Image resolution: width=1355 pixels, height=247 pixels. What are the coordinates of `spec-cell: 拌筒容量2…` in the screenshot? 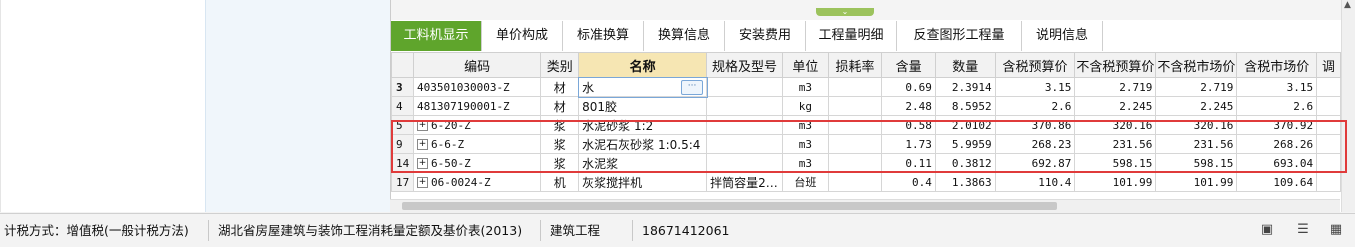 It's located at (745, 182).